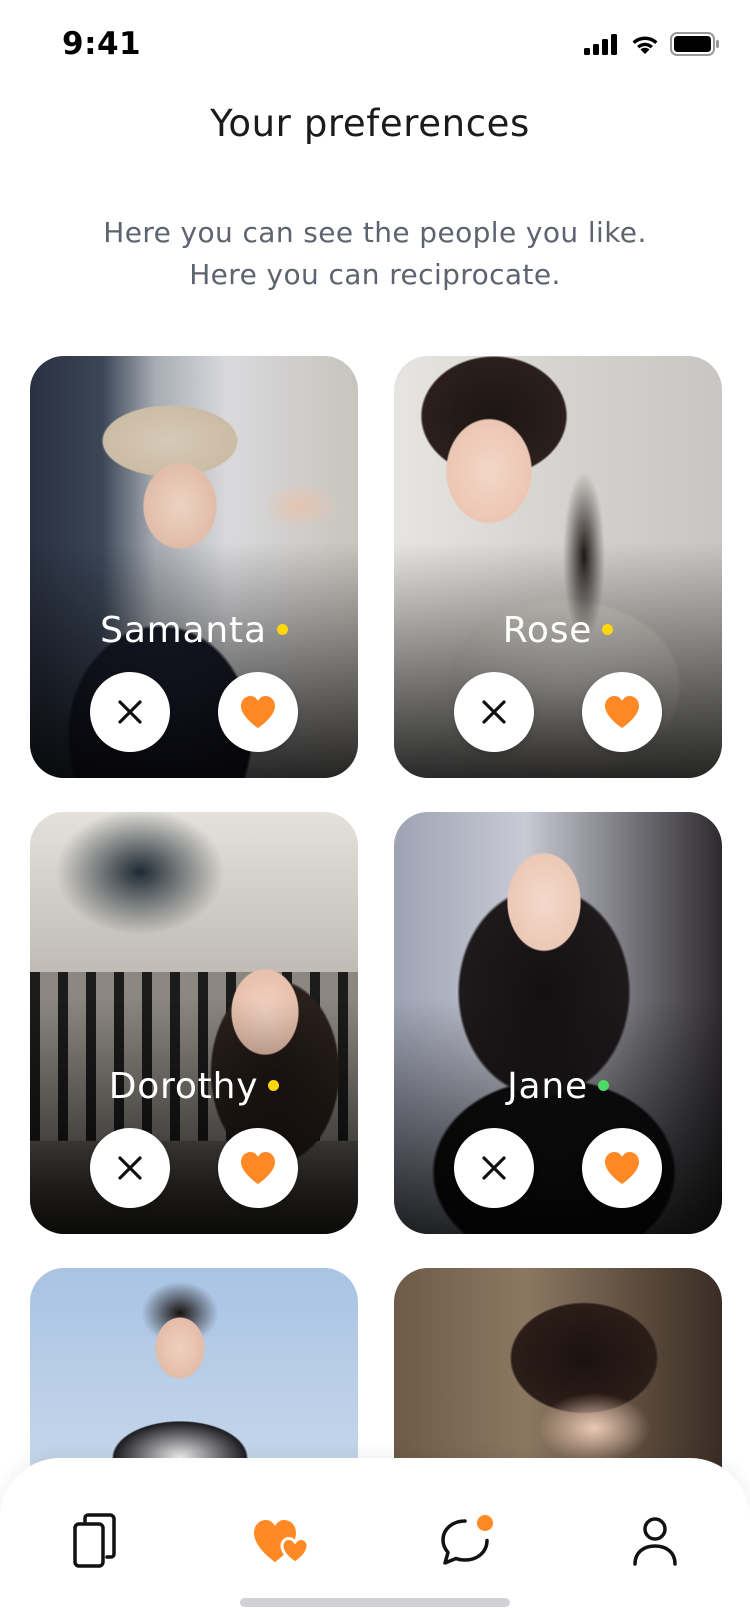 The image size is (750, 1624). Describe the element at coordinates (183, 630) in the screenshot. I see `profile-name: Samanta` at that location.